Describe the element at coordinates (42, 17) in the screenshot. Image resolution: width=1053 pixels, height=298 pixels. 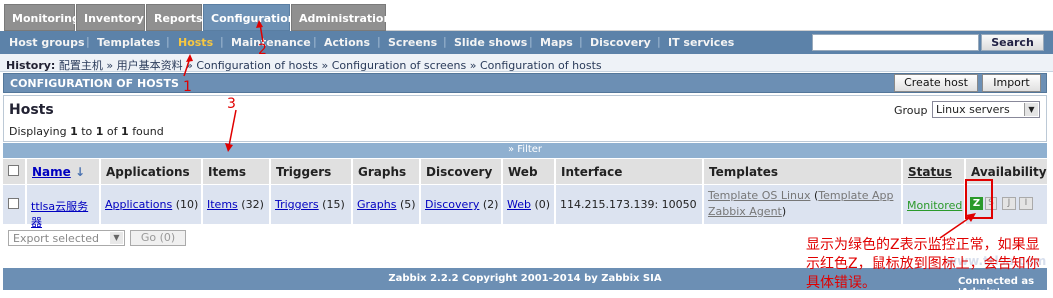
I see `tab-monitoring: Monitoring` at that location.